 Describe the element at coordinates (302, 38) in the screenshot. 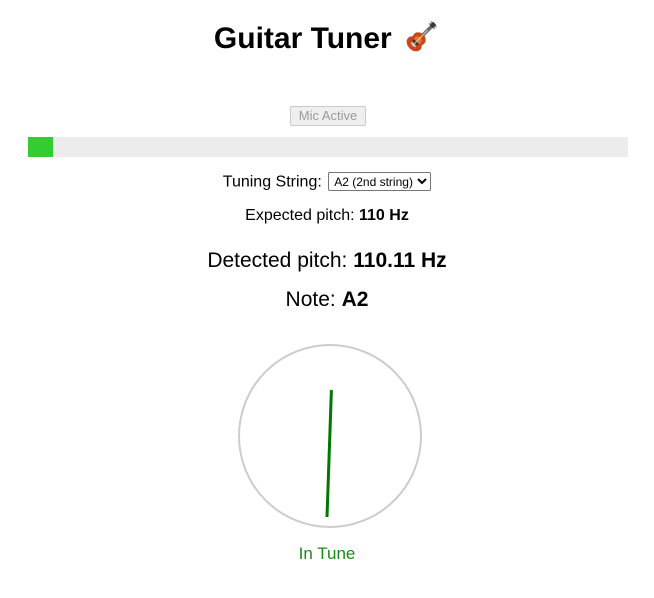

I see `title-text: Guitar Tuner` at that location.